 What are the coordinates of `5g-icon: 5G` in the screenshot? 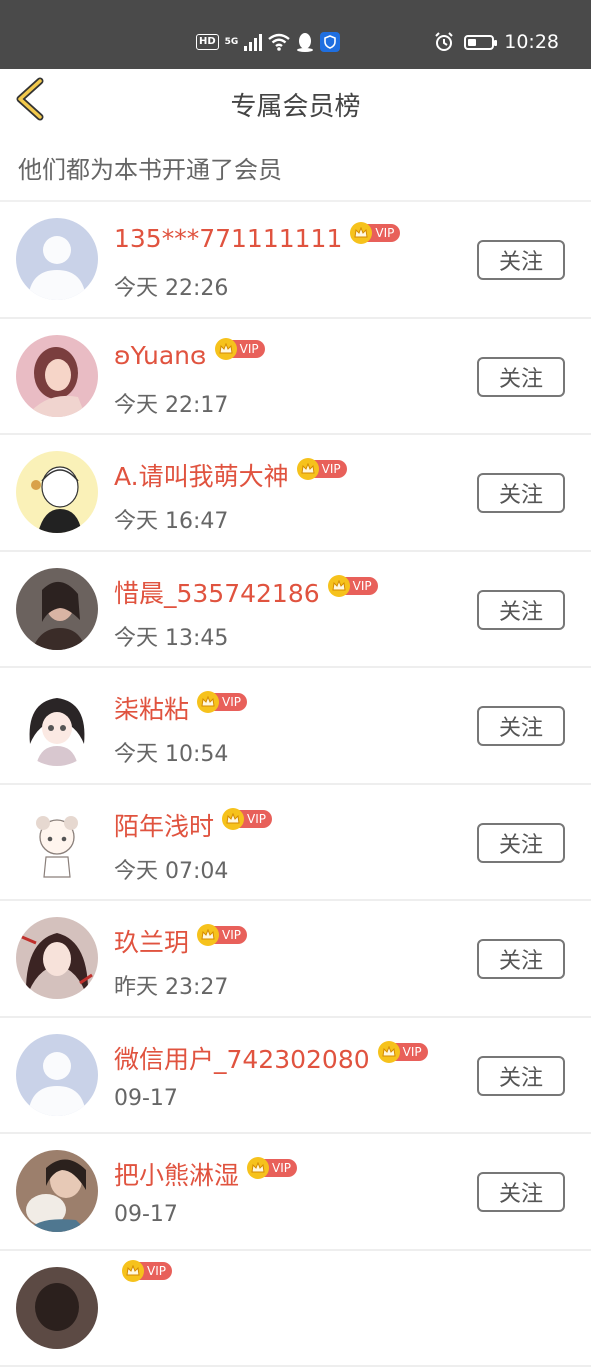 It's located at (232, 42).